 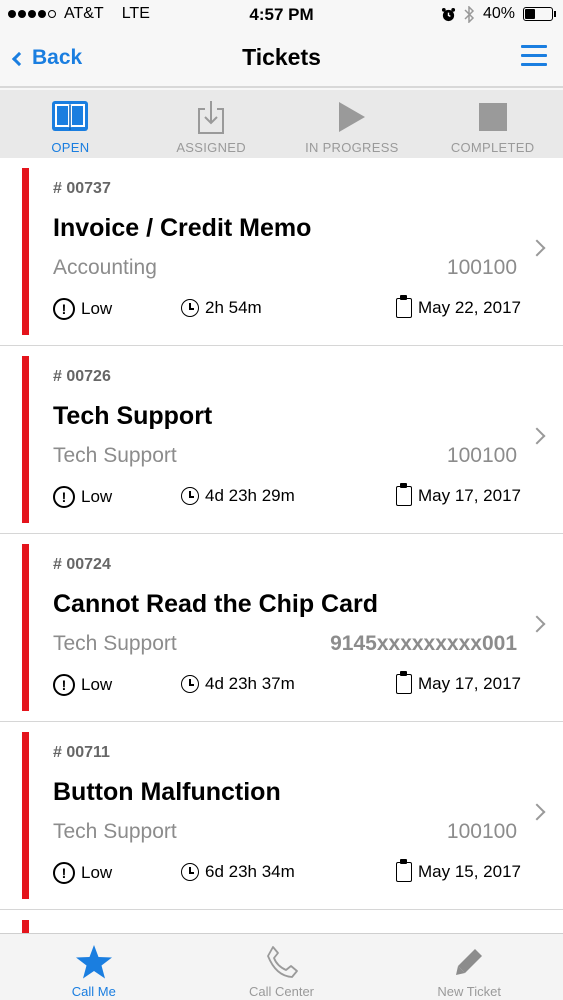 I want to click on tab-completed-label: COMPLETED, so click(x=492, y=147).